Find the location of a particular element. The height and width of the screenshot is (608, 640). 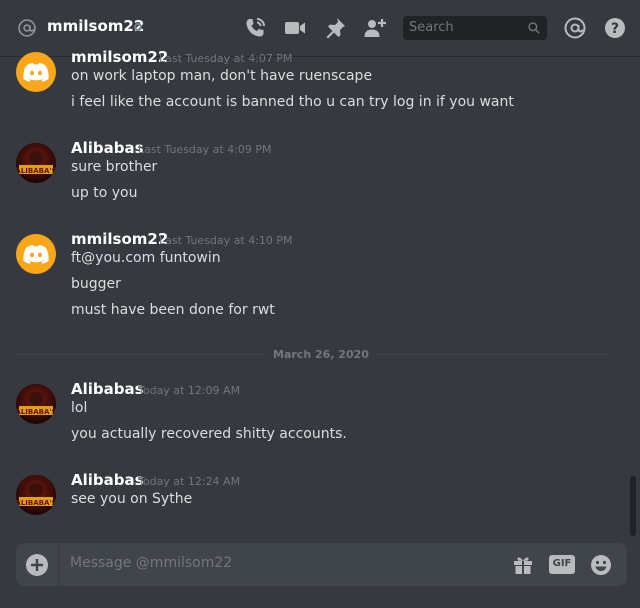

video-call-icon is located at coordinates (295, 28).